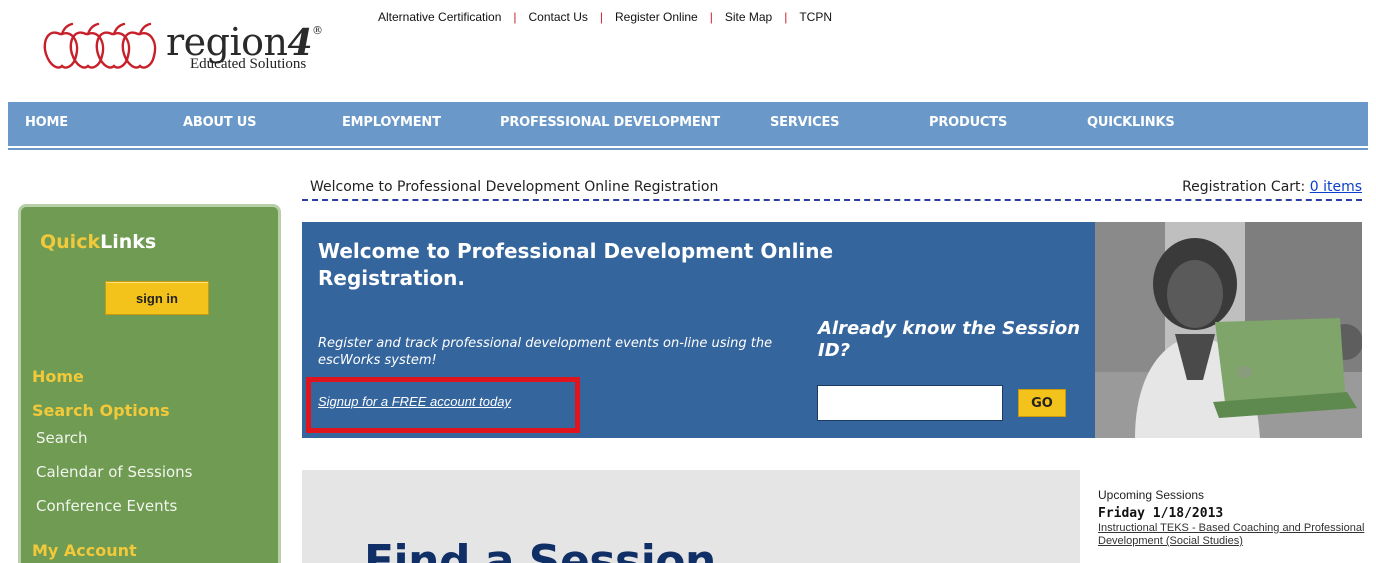 Image resolution: width=1376 pixels, height=563 pixels. Describe the element at coordinates (910, 403) in the screenshot. I see `session-id-input` at that location.